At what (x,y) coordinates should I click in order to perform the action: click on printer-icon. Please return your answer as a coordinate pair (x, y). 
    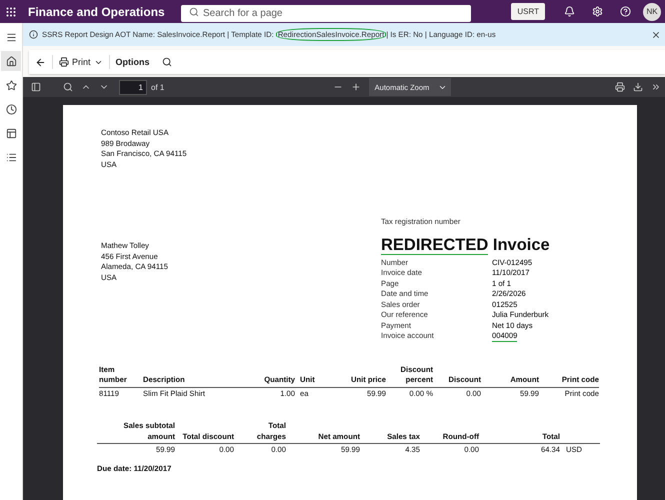
    Looking at the image, I should click on (64, 62).